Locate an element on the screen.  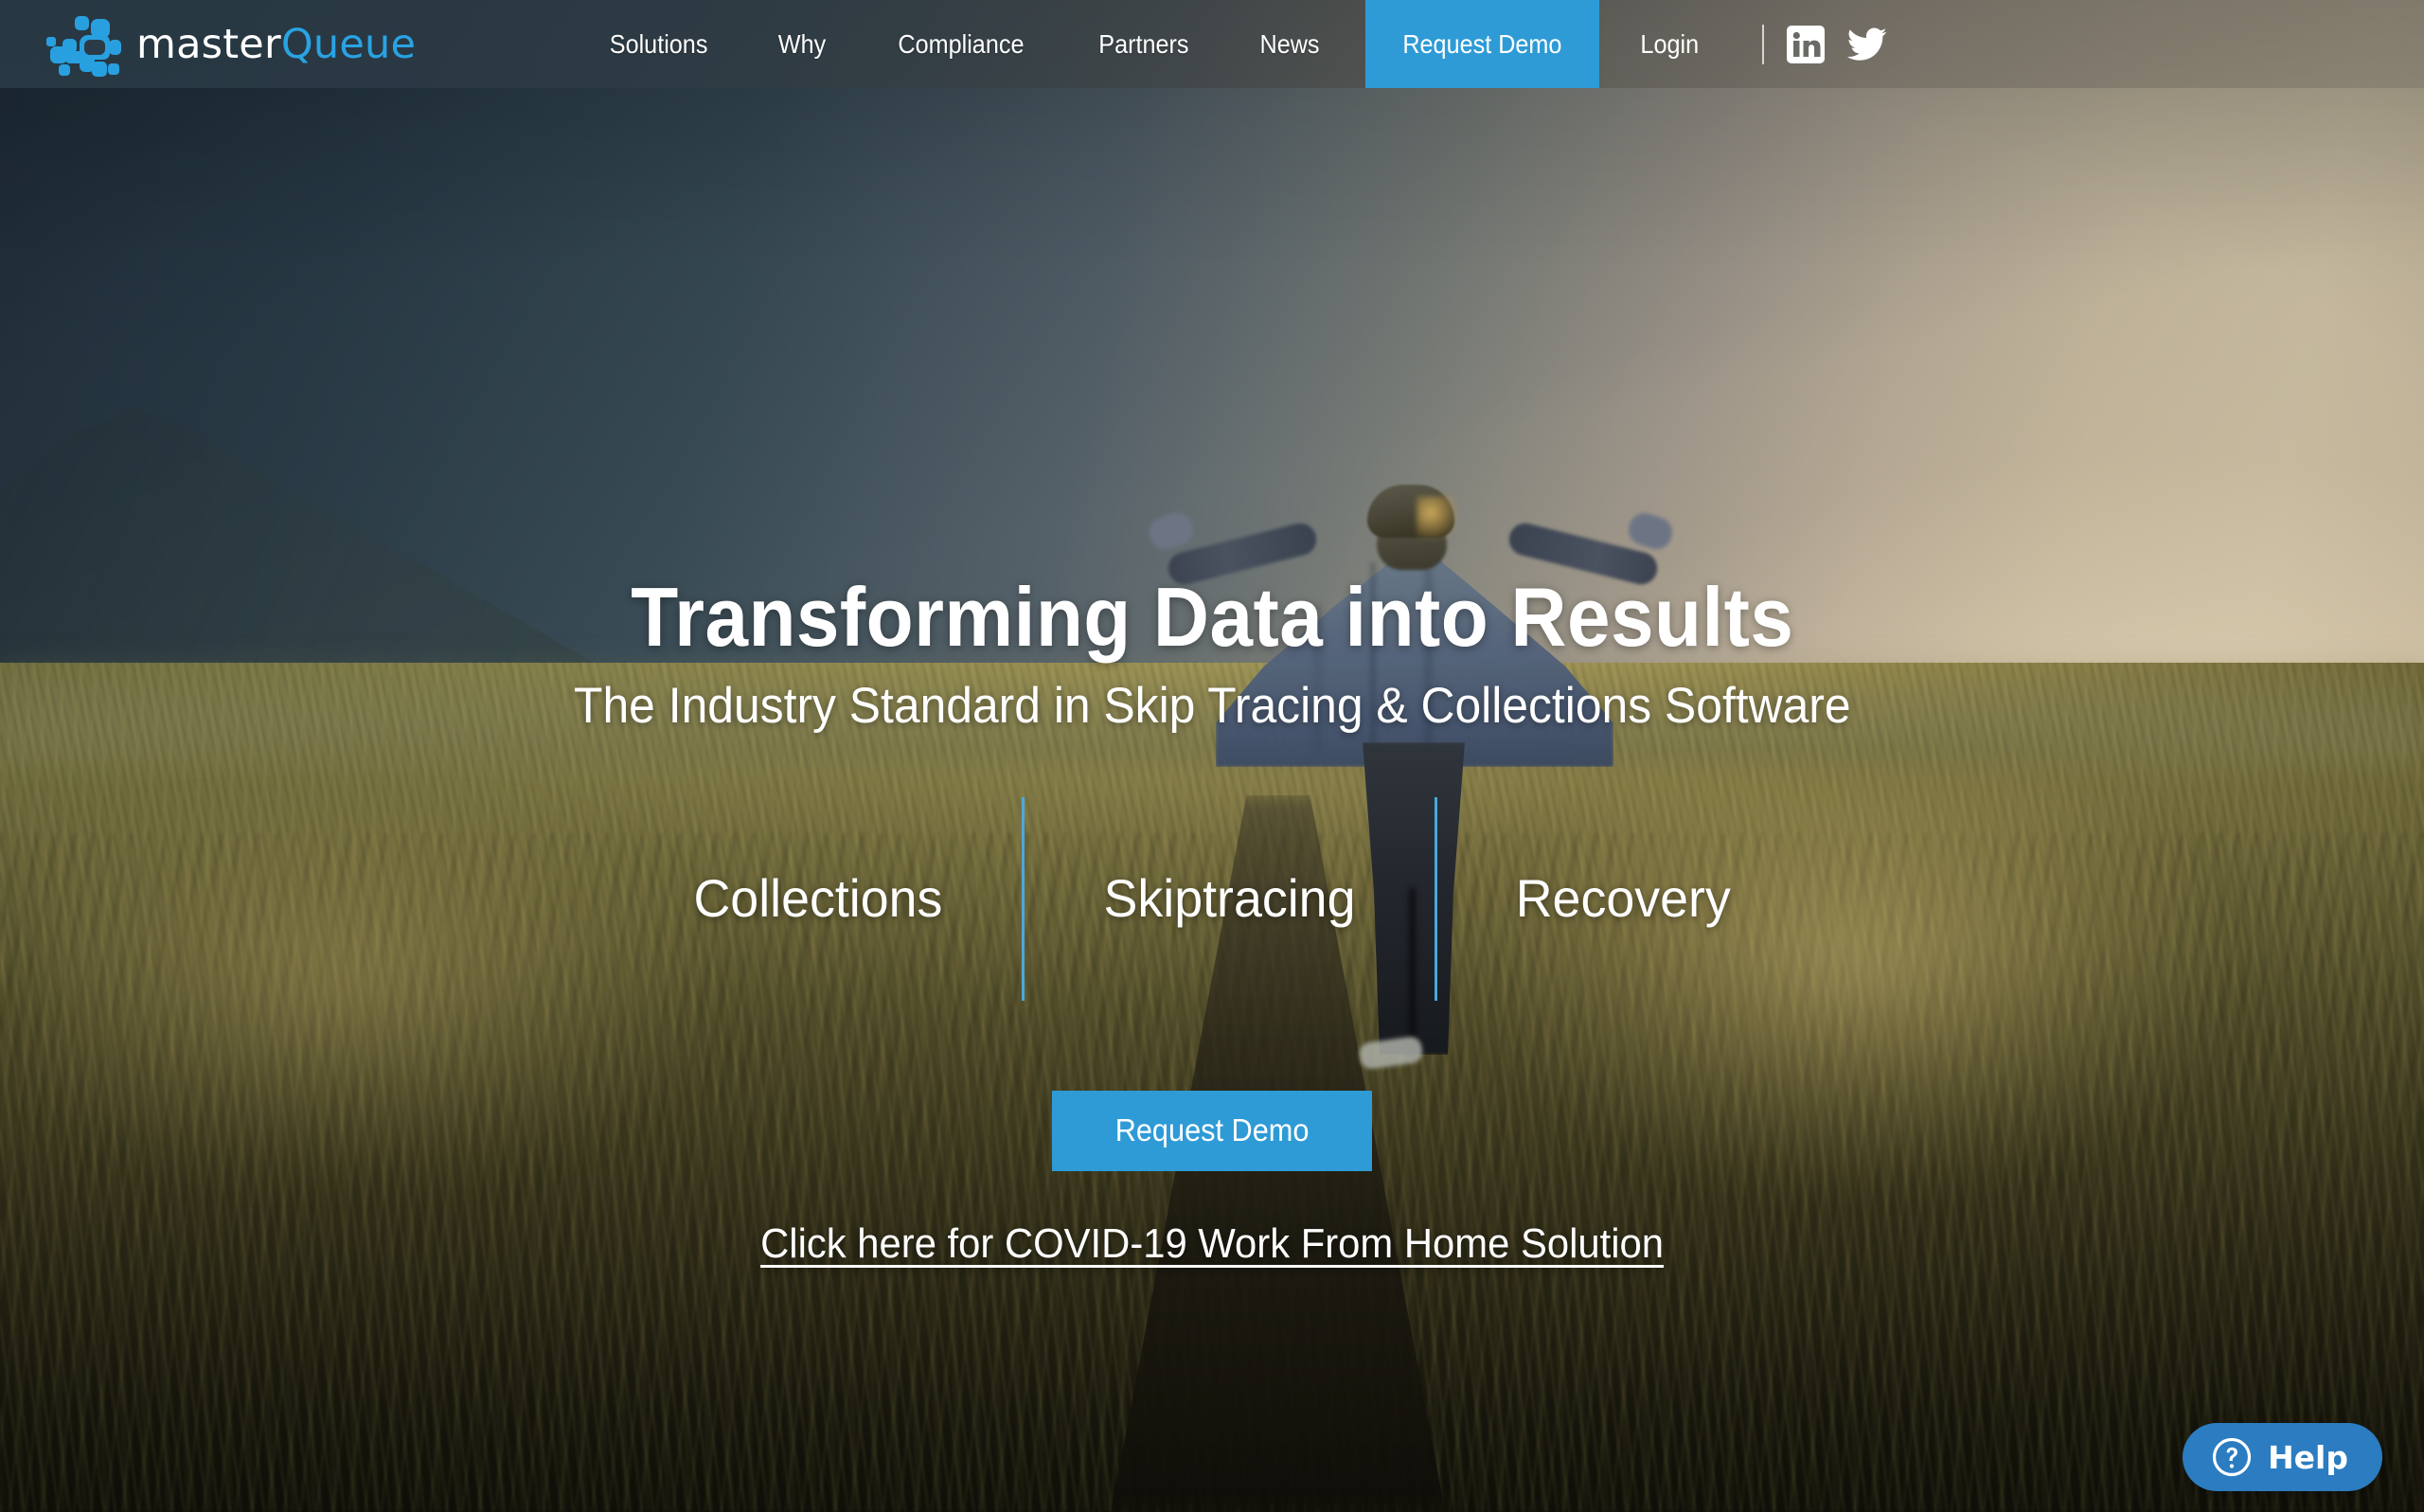
linkedin-icon is located at coordinates (1806, 44).